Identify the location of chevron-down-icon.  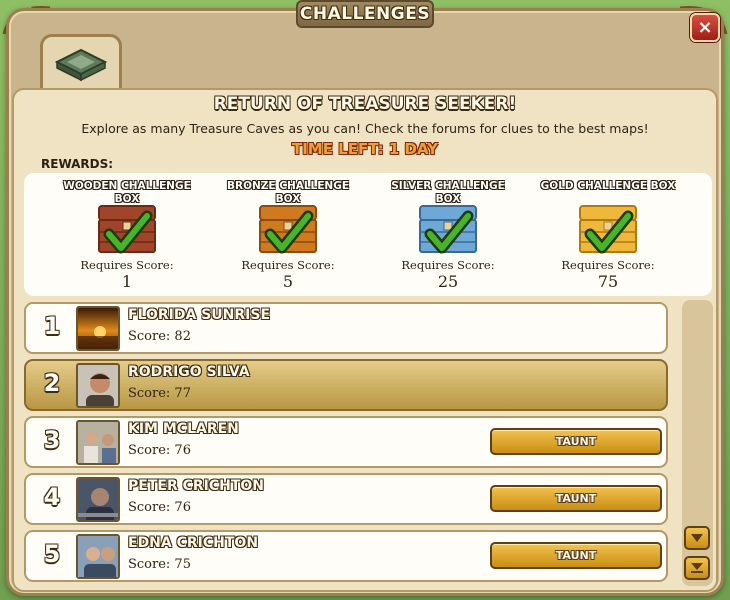
(697, 538).